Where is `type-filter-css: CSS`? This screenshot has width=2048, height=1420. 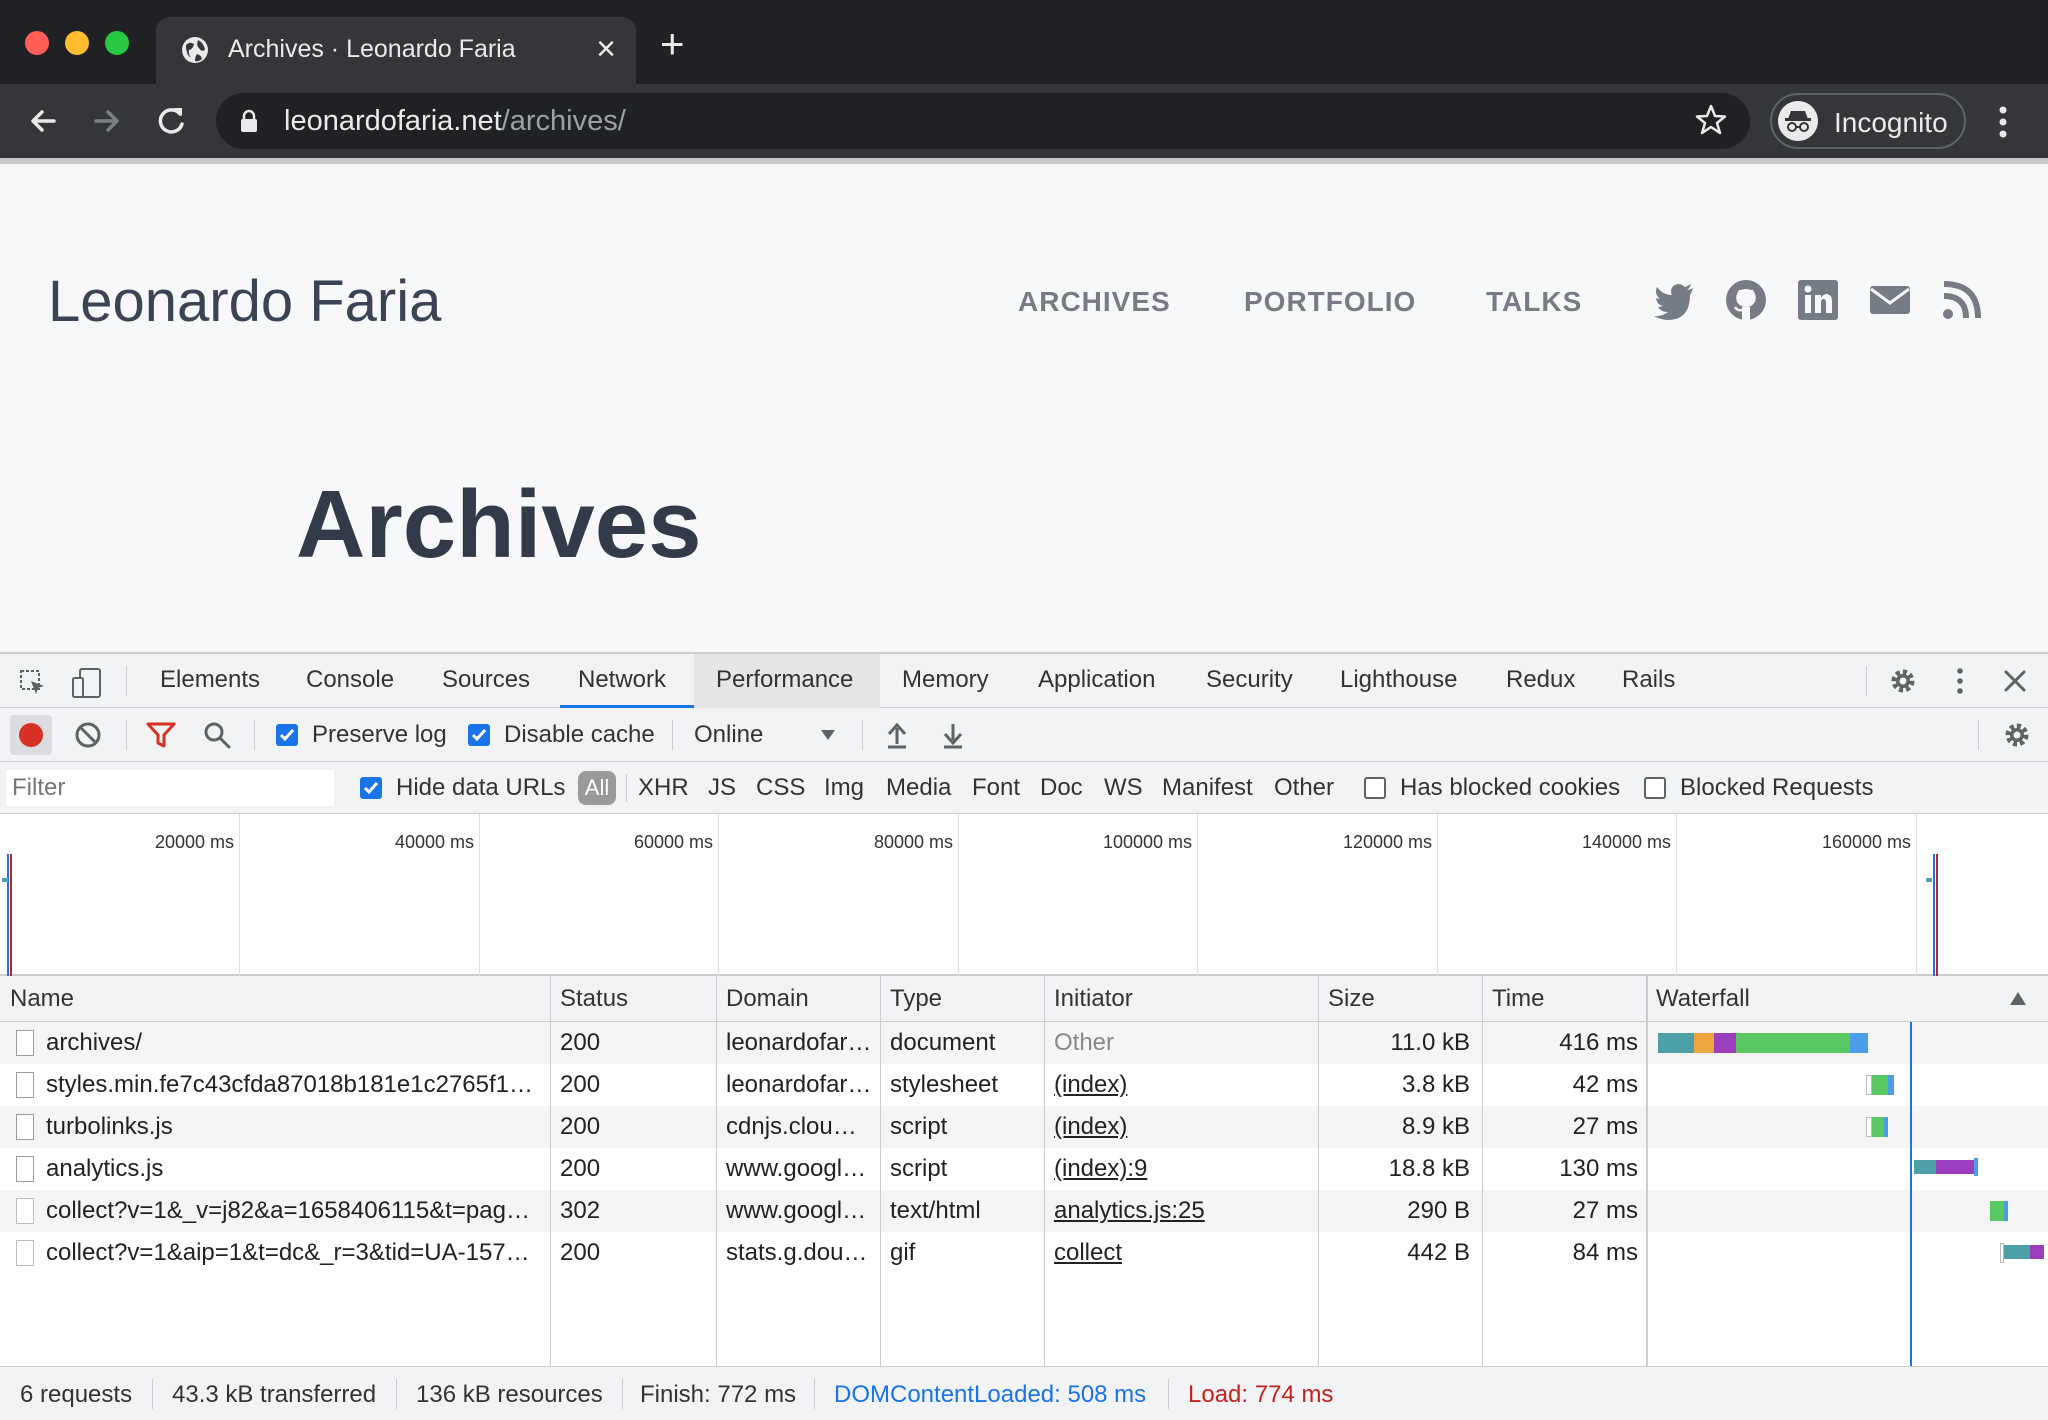 type-filter-css: CSS is located at coordinates (780, 788).